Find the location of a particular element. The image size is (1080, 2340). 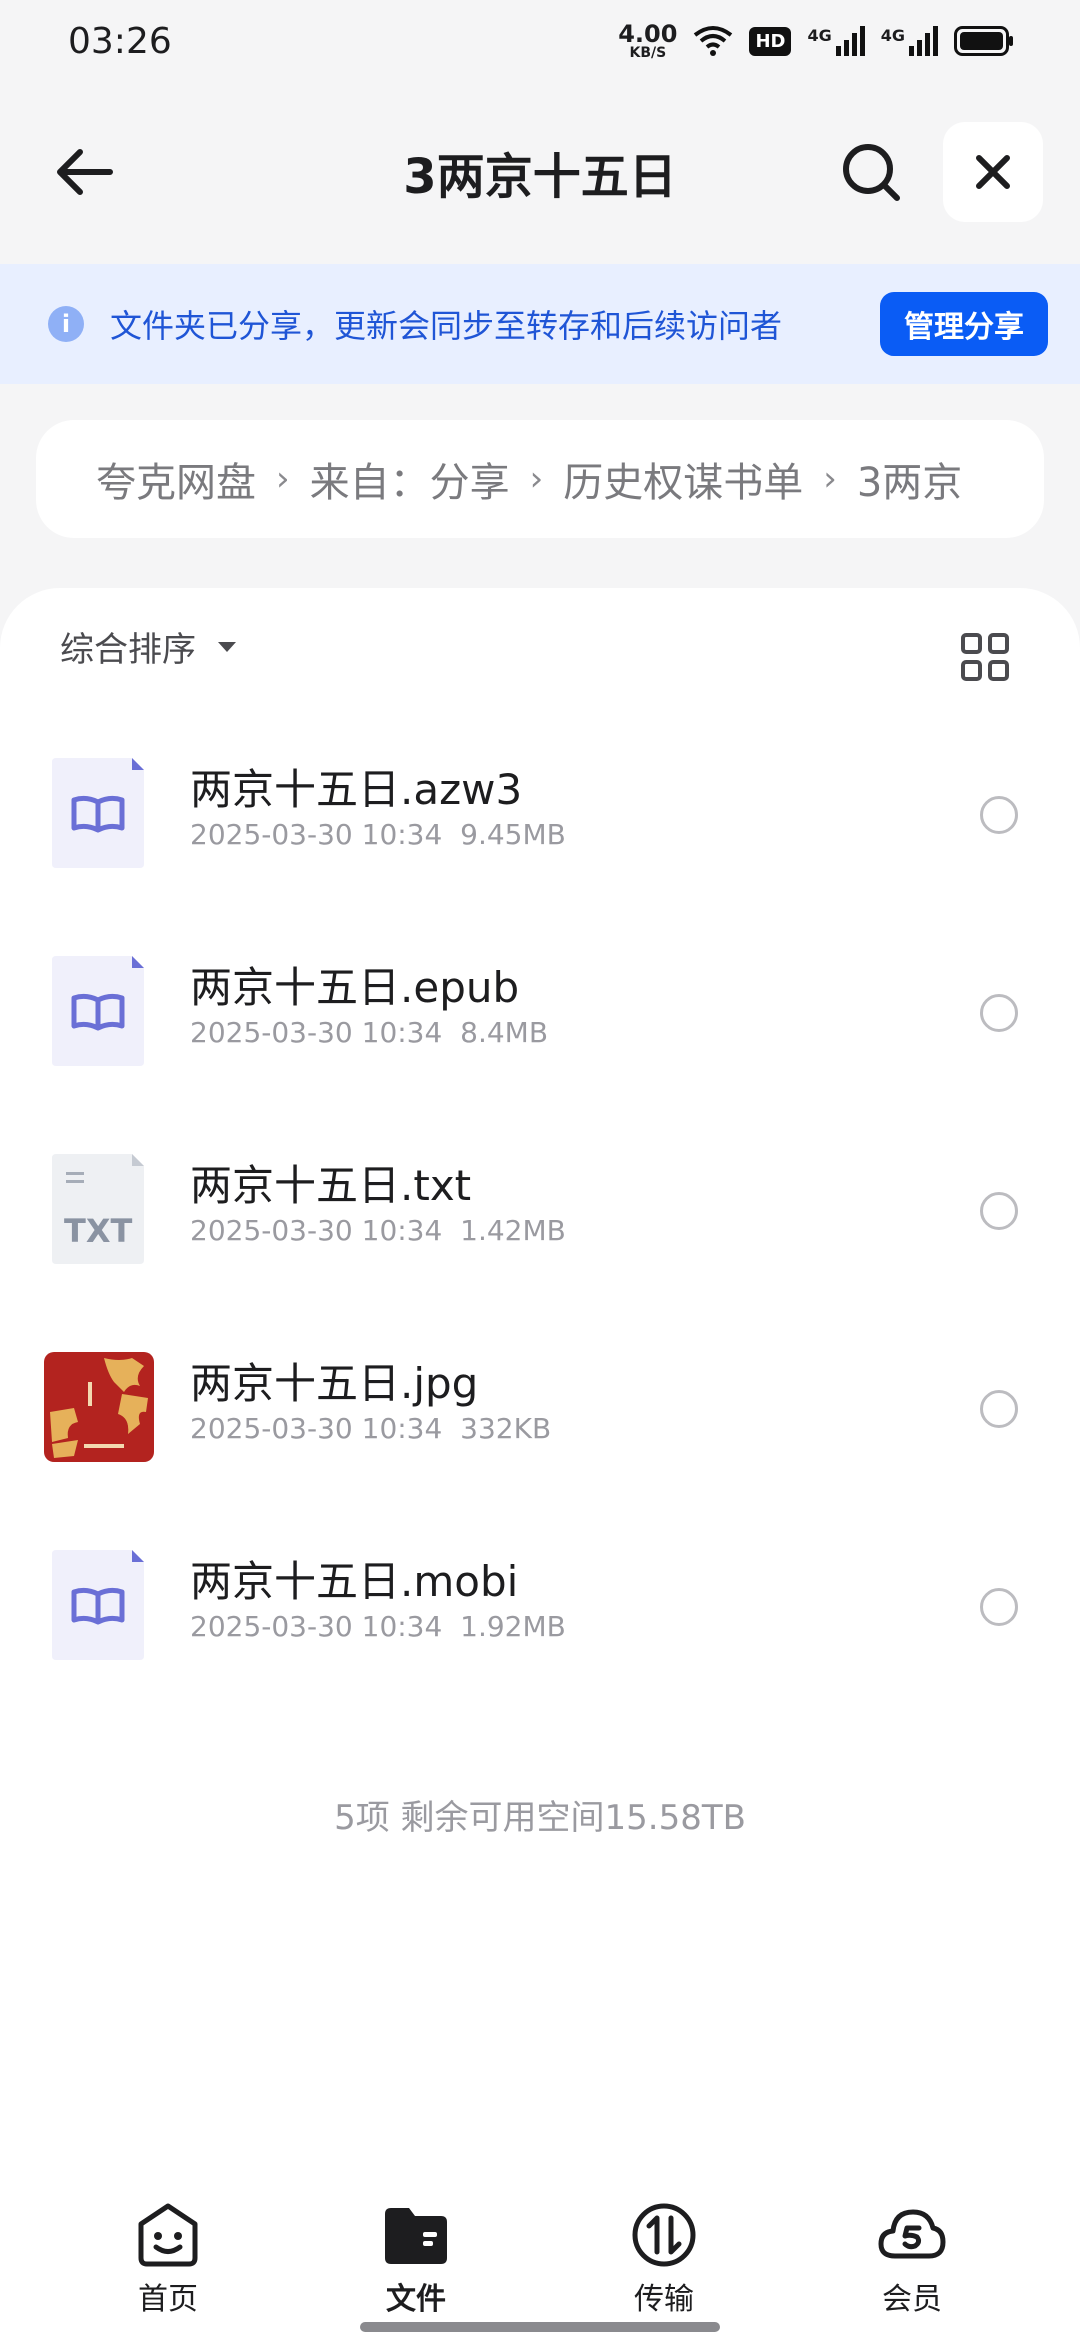

breadcrumb-item-current: 3两京 is located at coordinates (909, 483).